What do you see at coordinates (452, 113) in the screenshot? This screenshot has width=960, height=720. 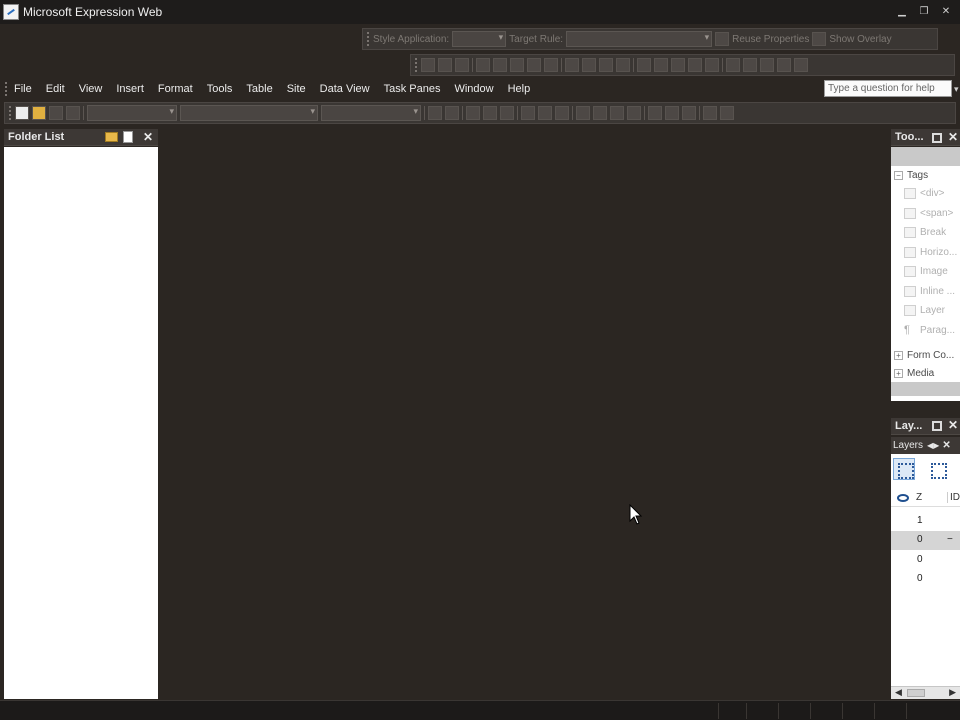 I see `redo-icon` at bounding box center [452, 113].